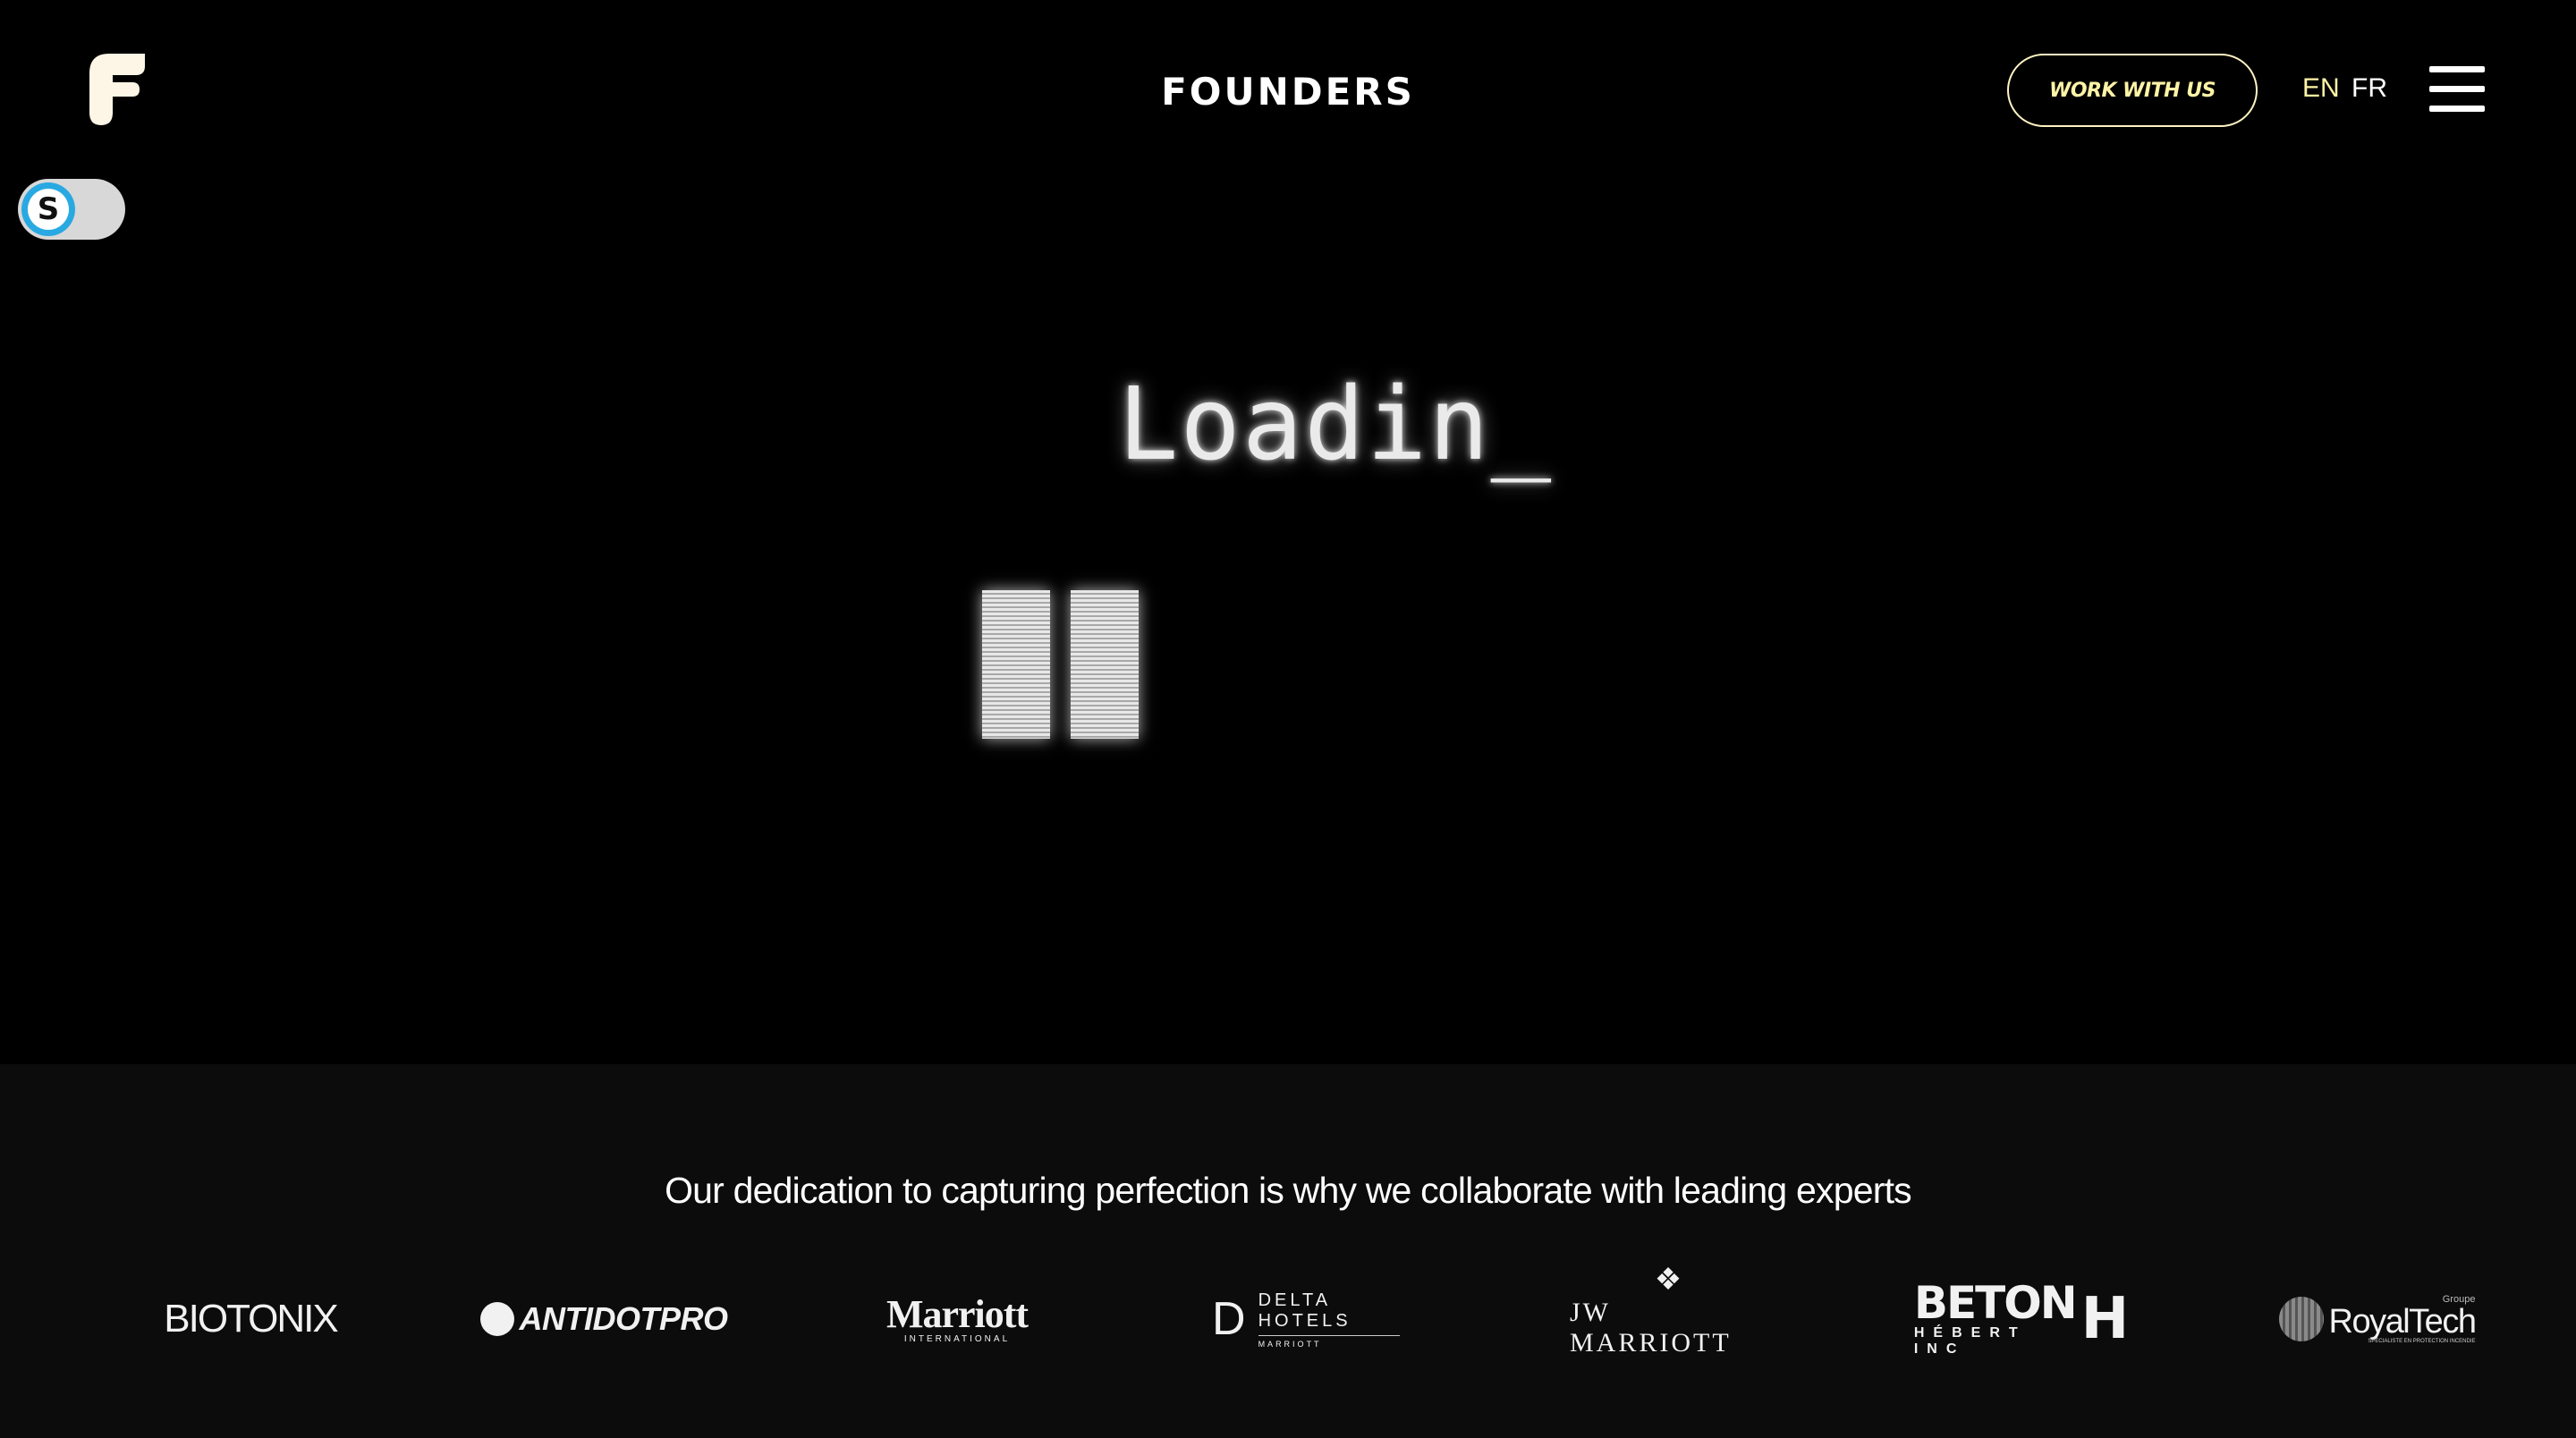  I want to click on marriott-logo-subtext: INTERNATIONAL, so click(957, 1338).